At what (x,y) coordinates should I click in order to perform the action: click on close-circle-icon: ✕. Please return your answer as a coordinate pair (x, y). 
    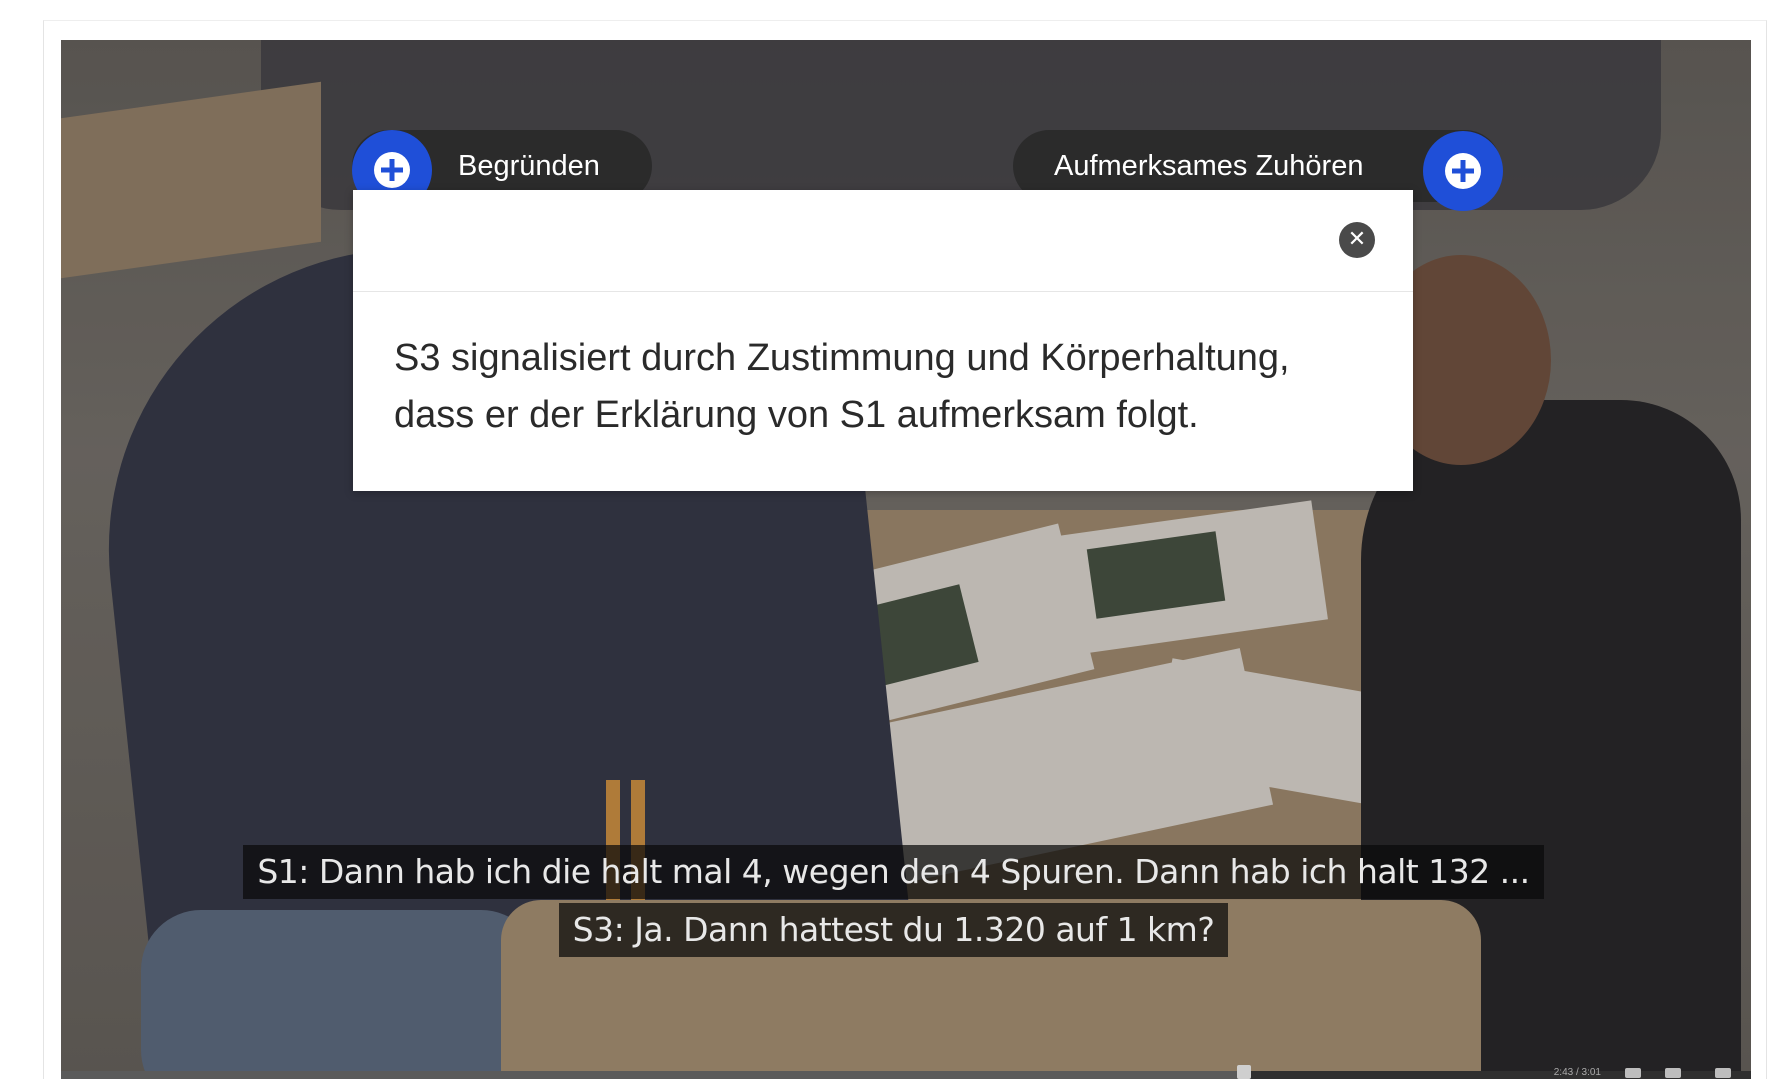
    Looking at the image, I should click on (1357, 239).